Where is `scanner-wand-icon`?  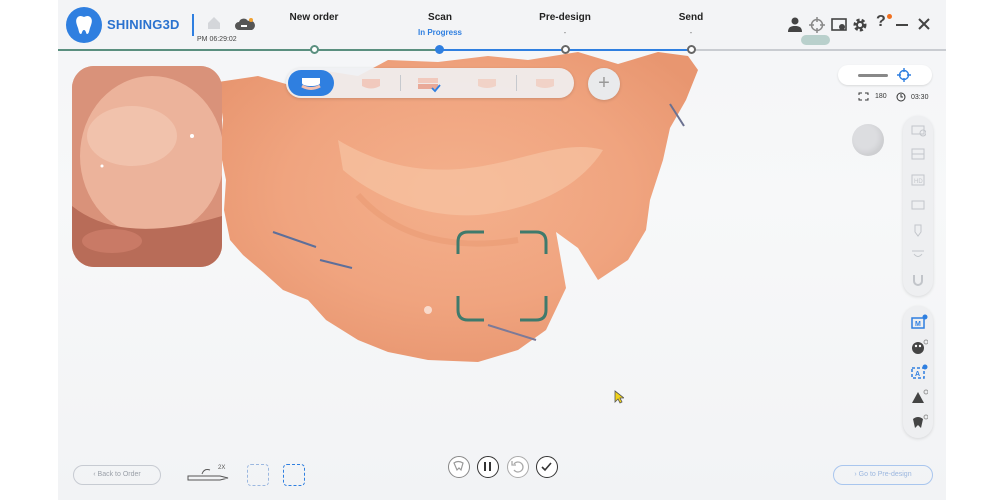 scanner-wand-icon is located at coordinates (873, 75).